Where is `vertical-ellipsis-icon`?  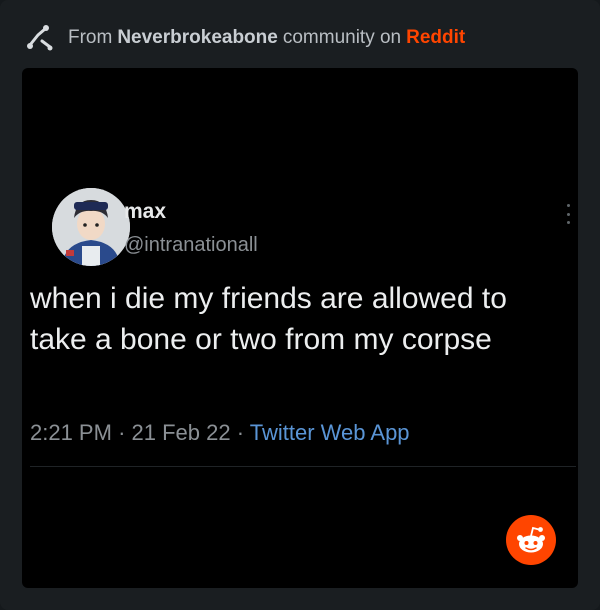
vertical-ellipsis-icon is located at coordinates (568, 214).